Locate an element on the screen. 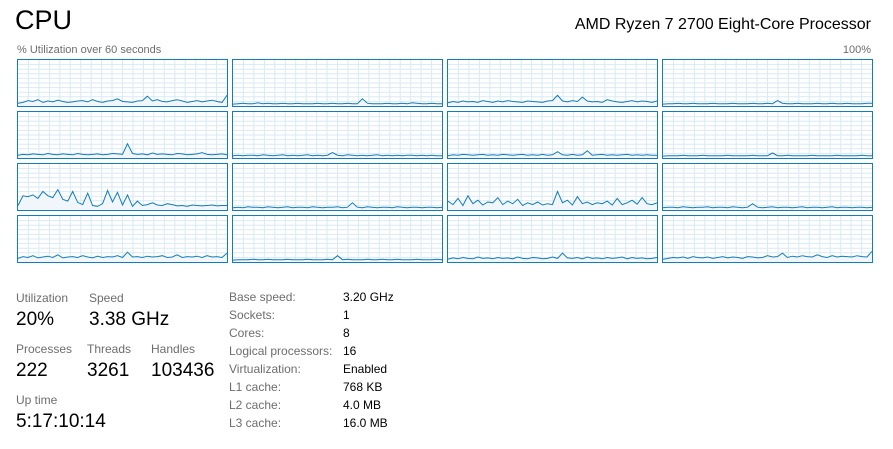 The width and height of the screenshot is (893, 449). handles-label: Handles is located at coordinates (173, 349).